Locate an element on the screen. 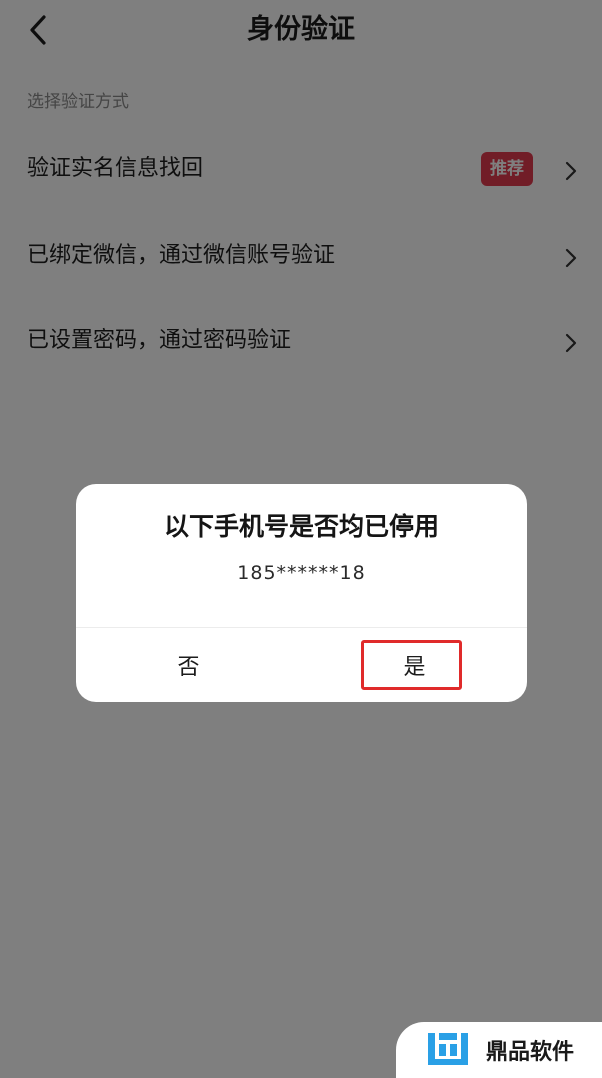 The height and width of the screenshot is (1078, 602). highlight-box is located at coordinates (411, 665).